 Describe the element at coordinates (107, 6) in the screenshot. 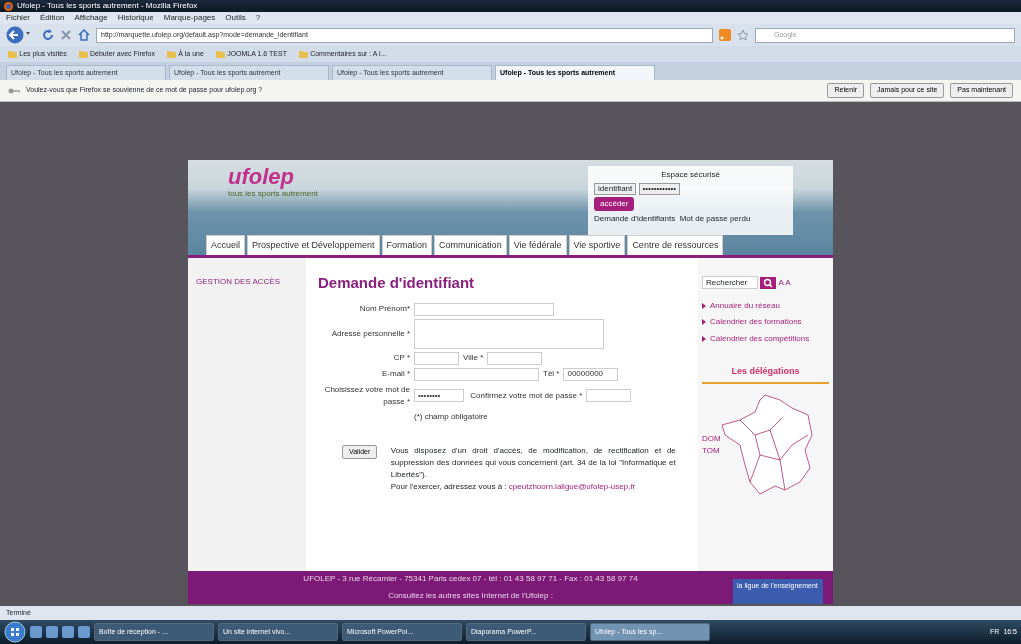

I see `window-title: Ufolep - Tous les sports autrement - Mozilla Firefox` at that location.